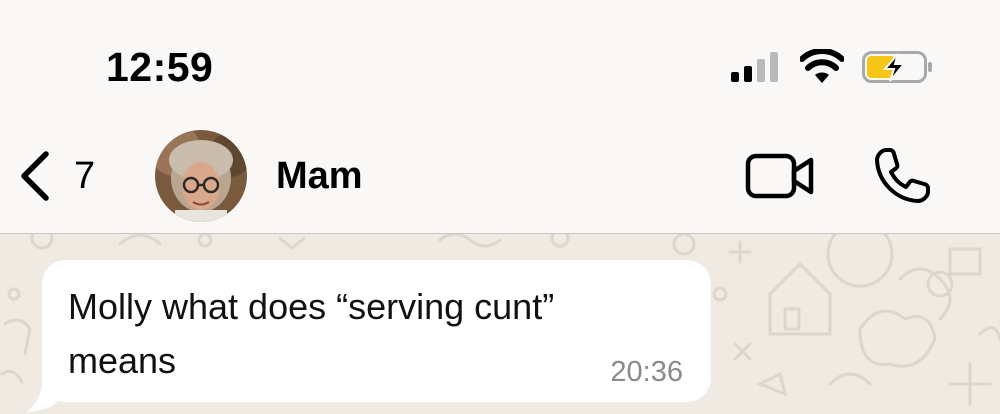 This screenshot has width=1000, height=414. Describe the element at coordinates (85, 175) in the screenshot. I see `unread-count: 7` at that location.